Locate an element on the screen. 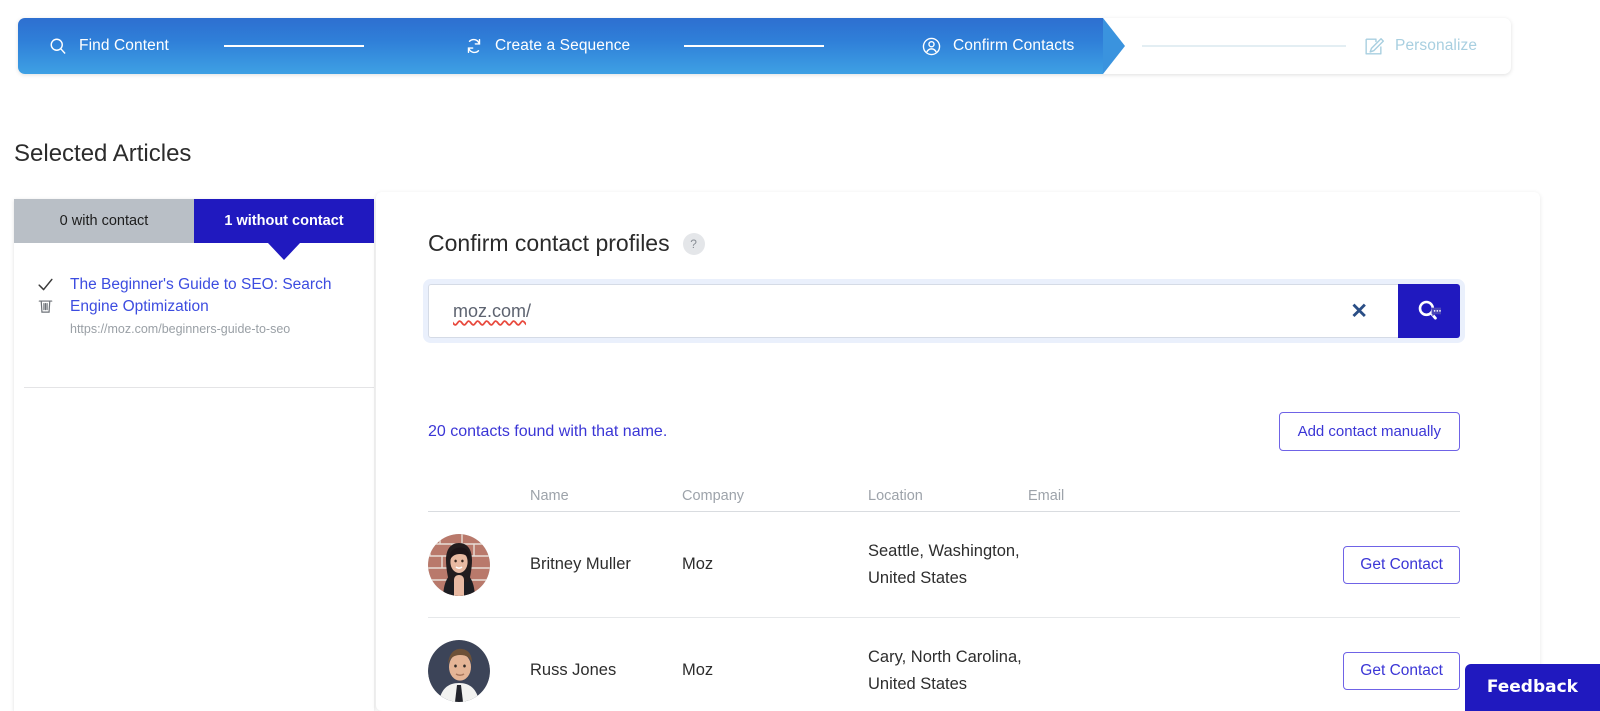 This screenshot has height=711, width=1600. step-label: Find Content is located at coordinates (124, 45).